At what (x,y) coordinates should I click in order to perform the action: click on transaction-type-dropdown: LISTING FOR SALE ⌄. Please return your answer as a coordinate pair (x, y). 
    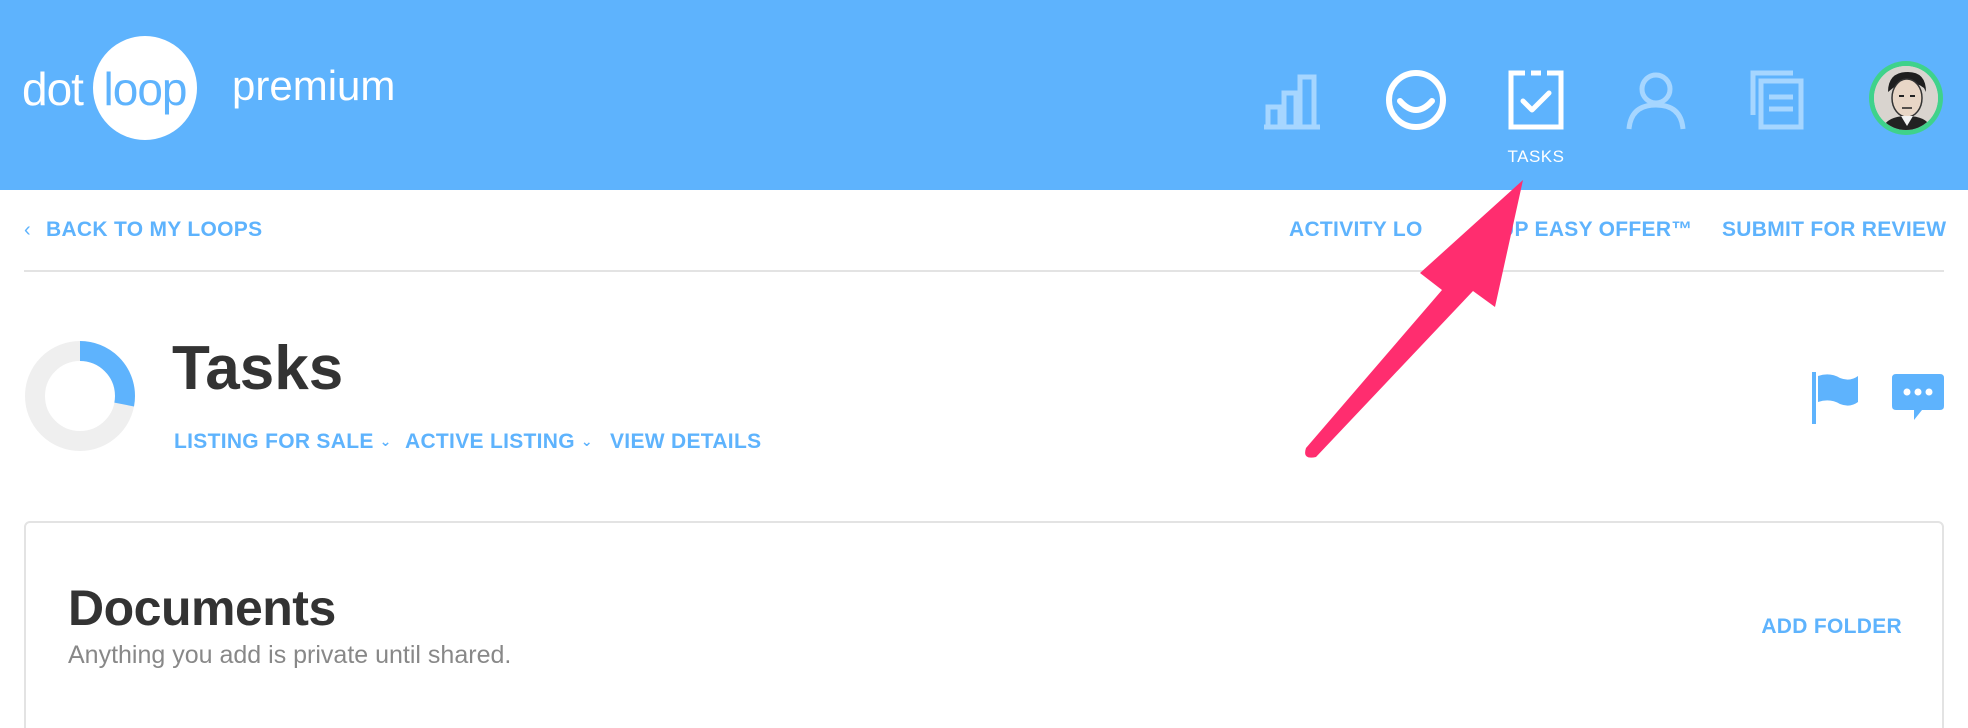
    Looking at the image, I should click on (283, 442).